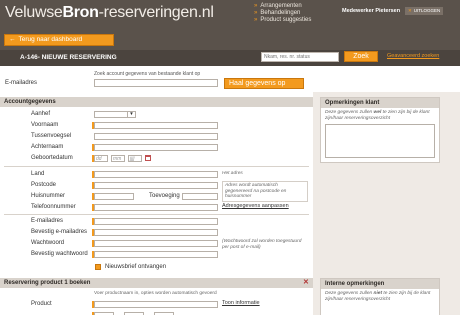 This screenshot has width=460, height=315. Describe the element at coordinates (380, 103) in the screenshot. I see `customer-remarks-heading: Opmerkingen klant` at that location.